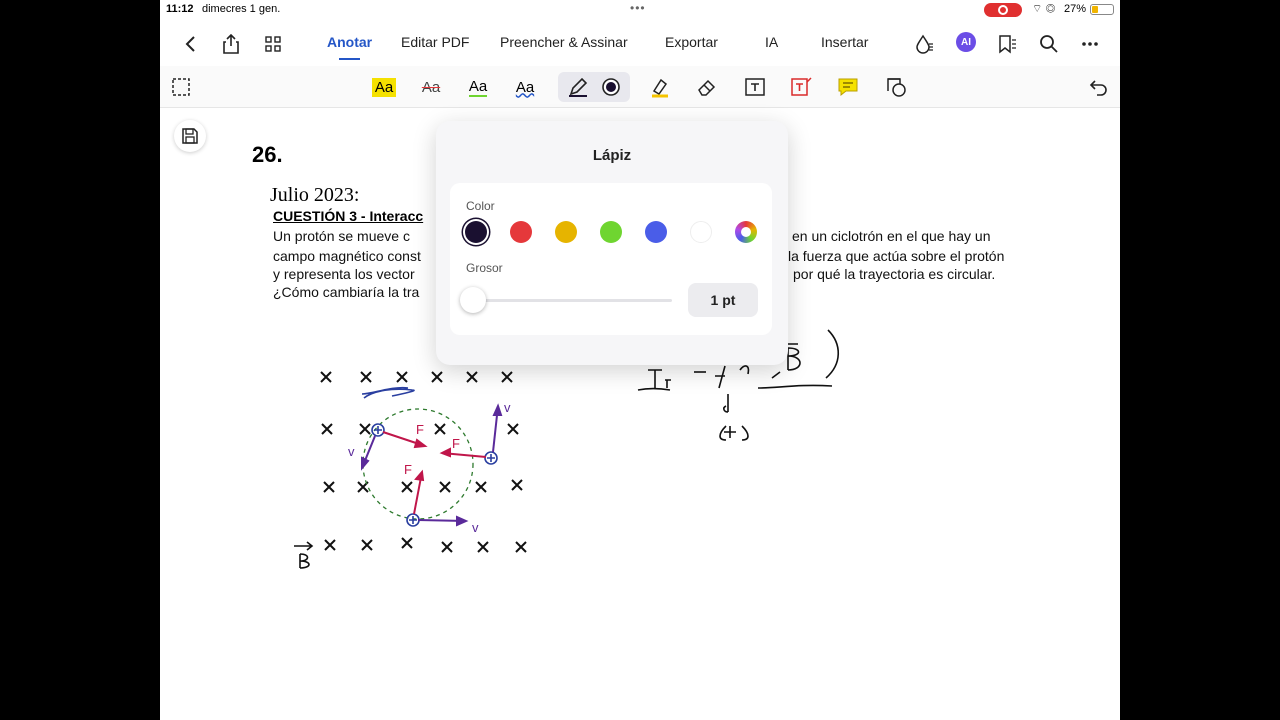 Image resolution: width=1280 pixels, height=720 pixels. Describe the element at coordinates (1099, 87) in the screenshot. I see `undo-icon` at that location.